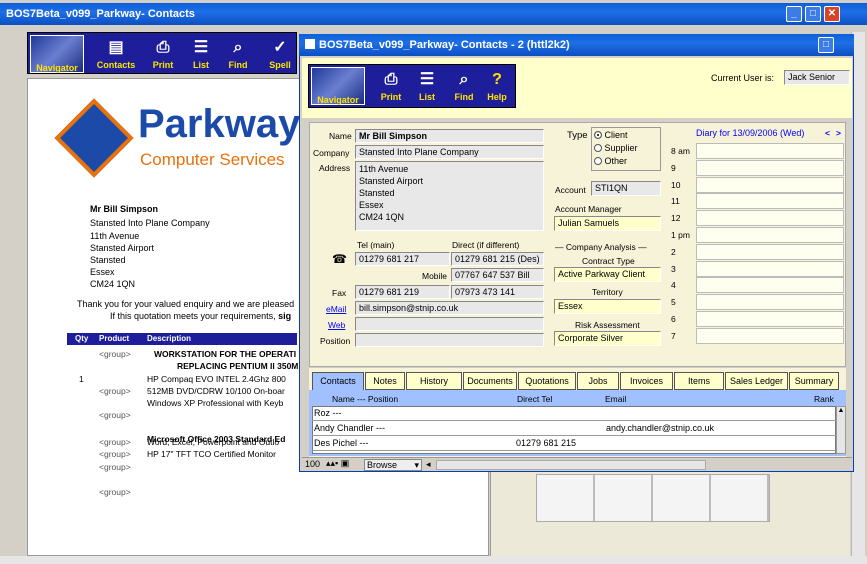  I want to click on tab-quotations: Quotations, so click(547, 381).